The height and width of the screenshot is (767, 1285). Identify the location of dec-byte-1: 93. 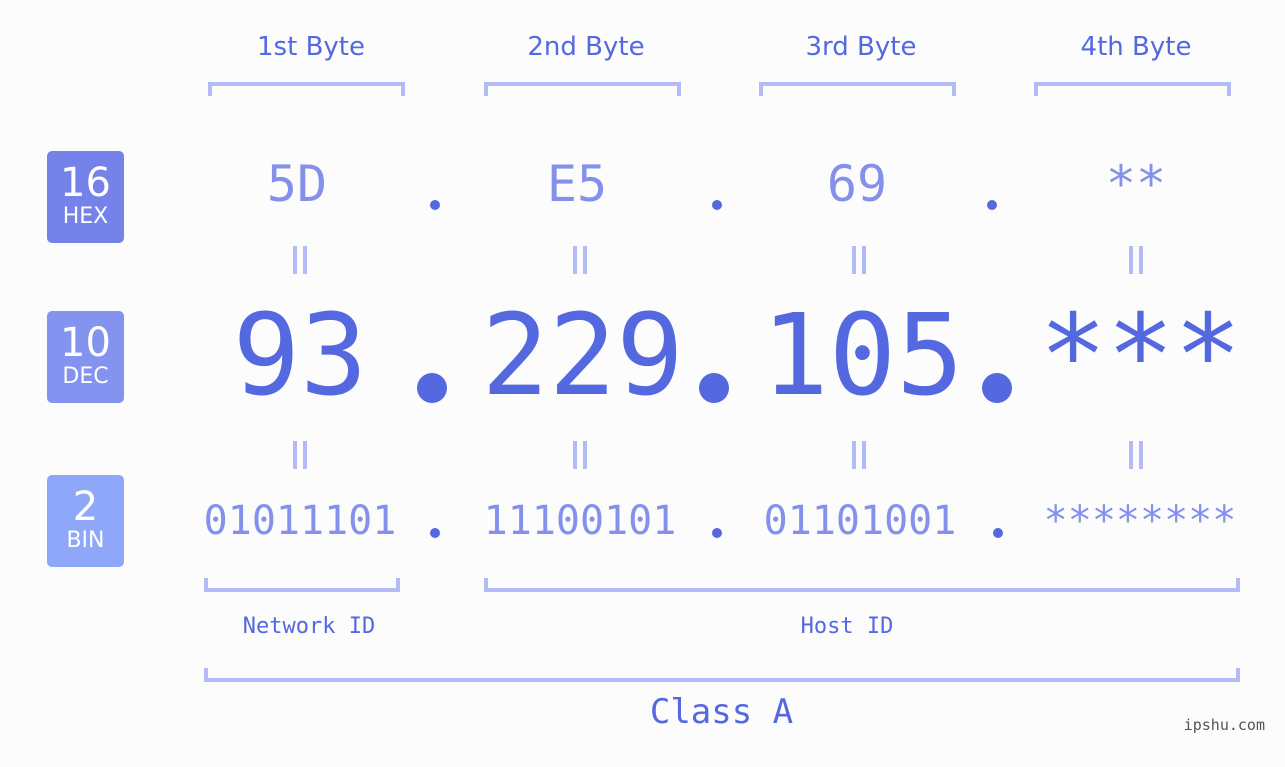
(300, 356).